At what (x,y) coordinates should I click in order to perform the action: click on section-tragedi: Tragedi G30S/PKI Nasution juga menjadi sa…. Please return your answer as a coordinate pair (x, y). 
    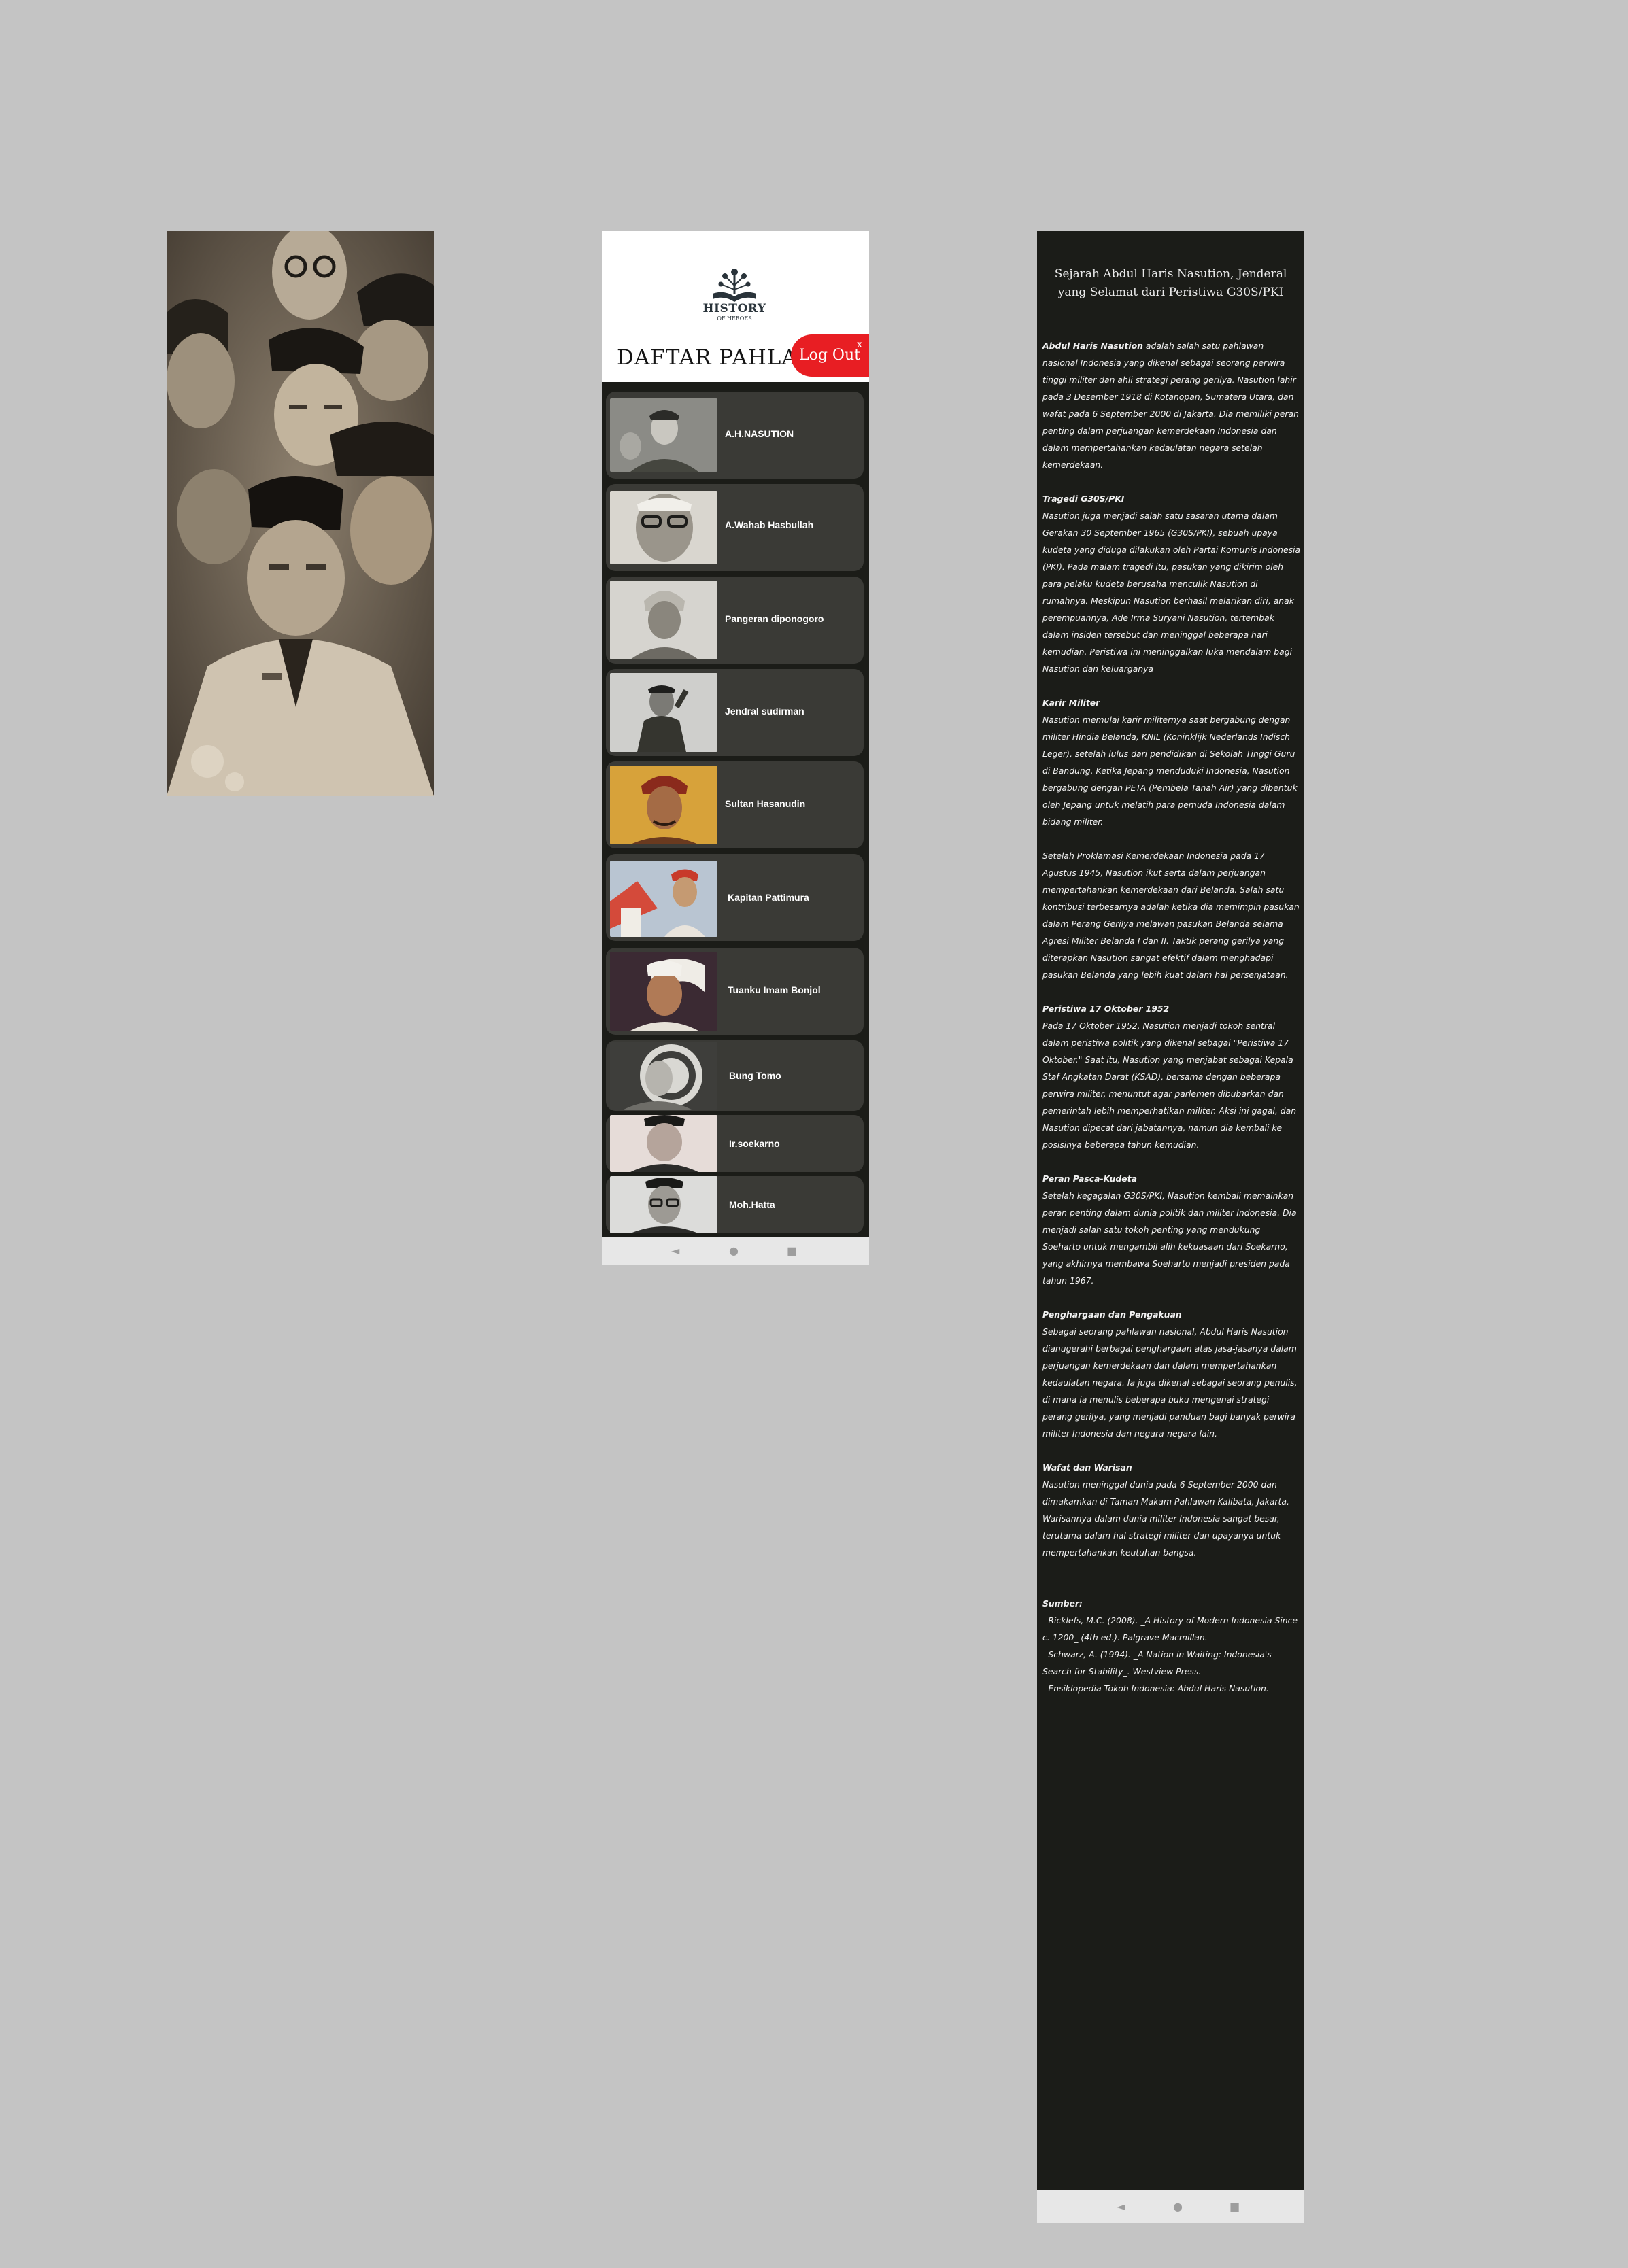
    Looking at the image, I should click on (1171, 583).